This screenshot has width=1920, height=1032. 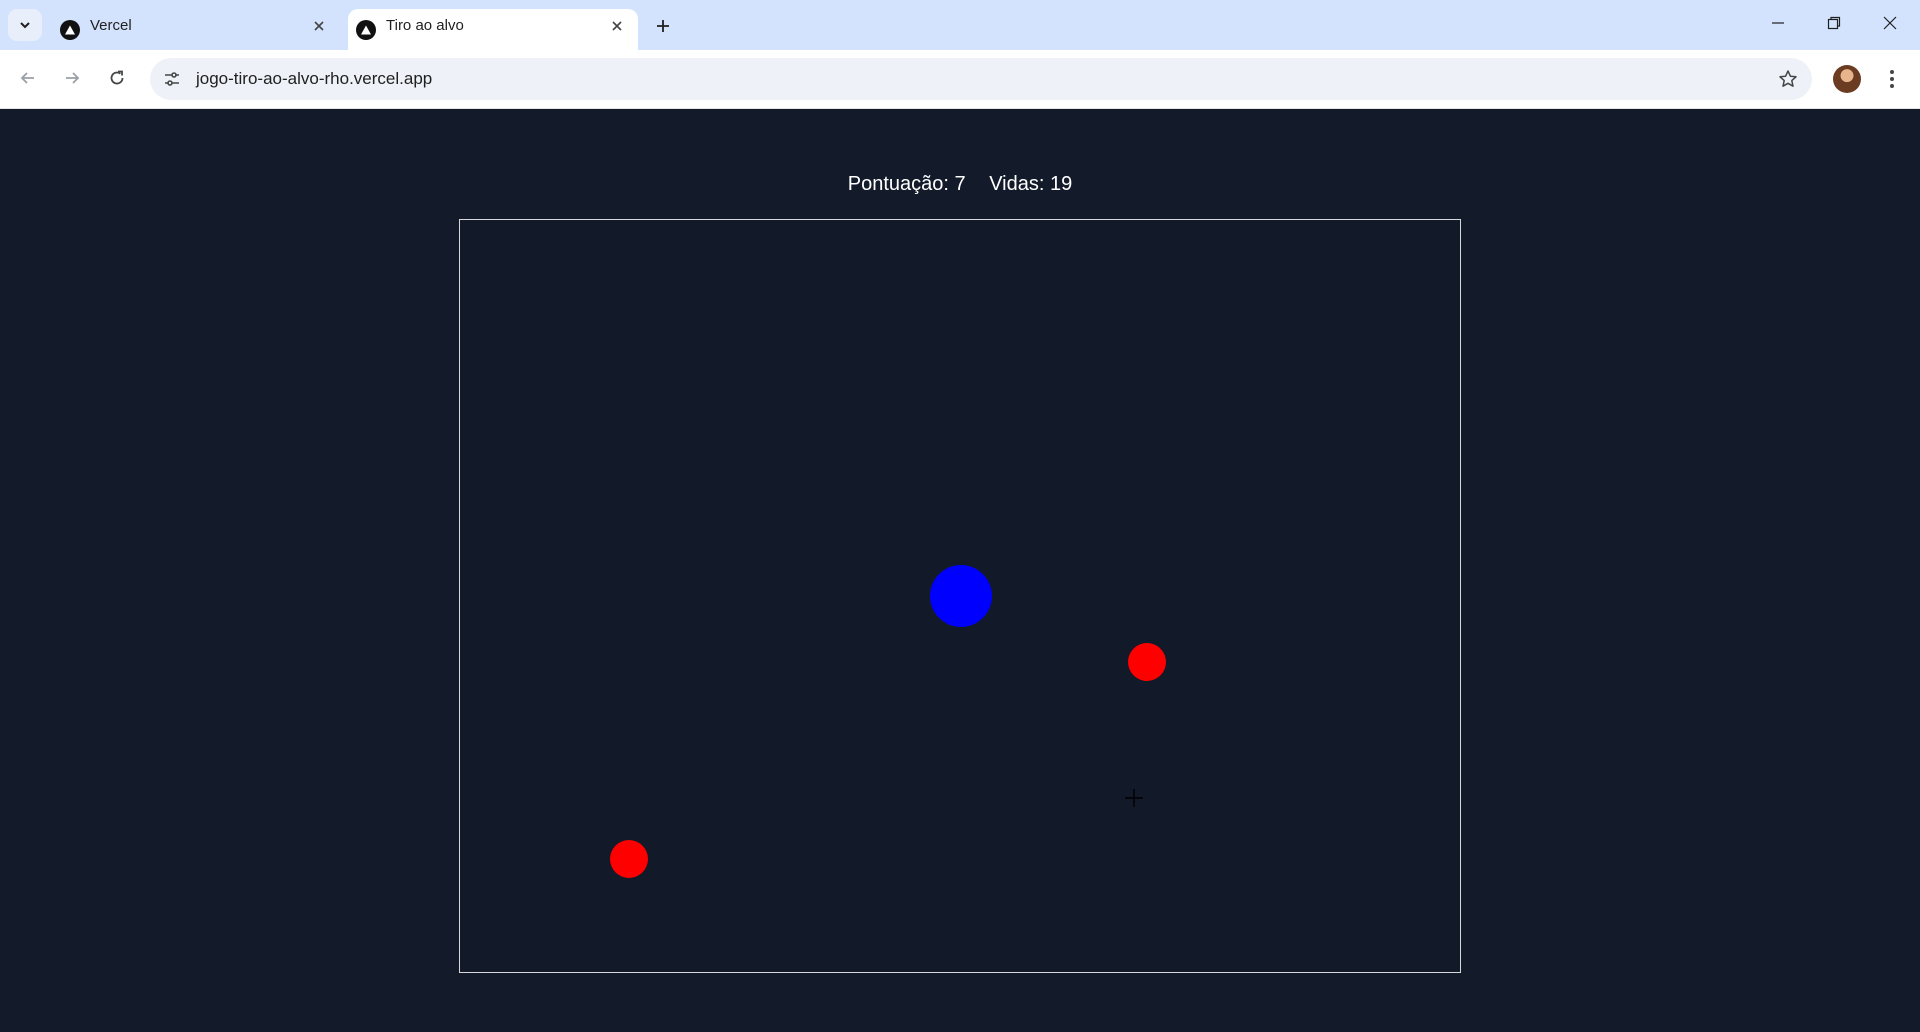 I want to click on arrow-left-icon, so click(x=27, y=78).